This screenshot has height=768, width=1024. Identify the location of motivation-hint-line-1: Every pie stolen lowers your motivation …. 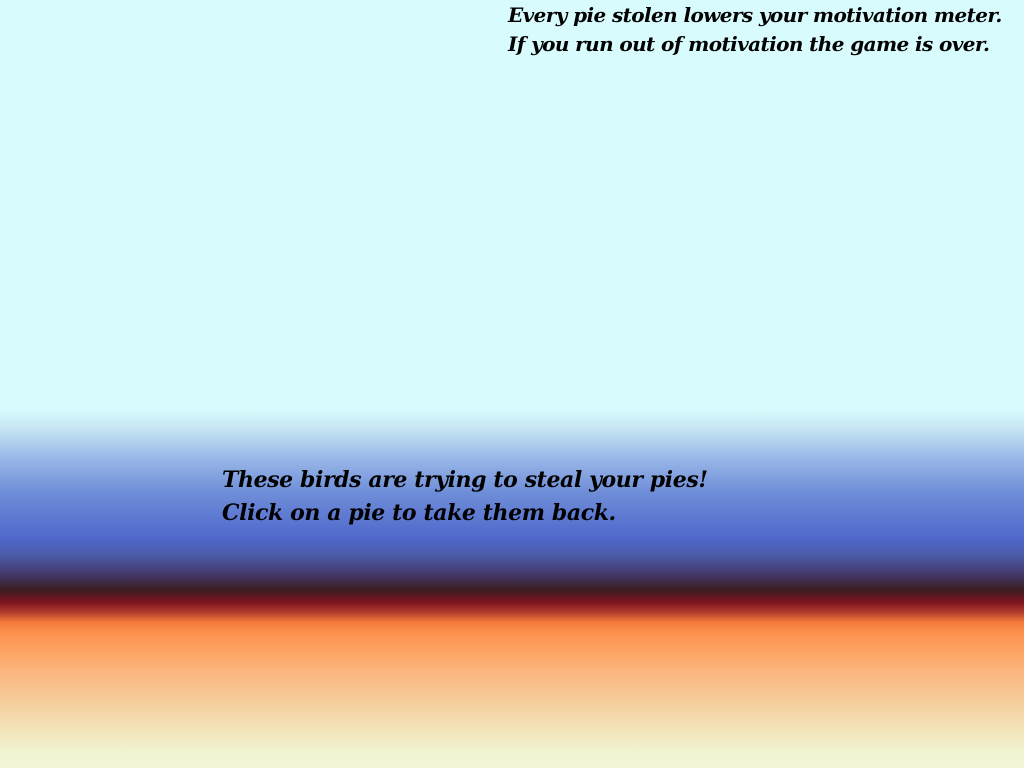
(755, 15).